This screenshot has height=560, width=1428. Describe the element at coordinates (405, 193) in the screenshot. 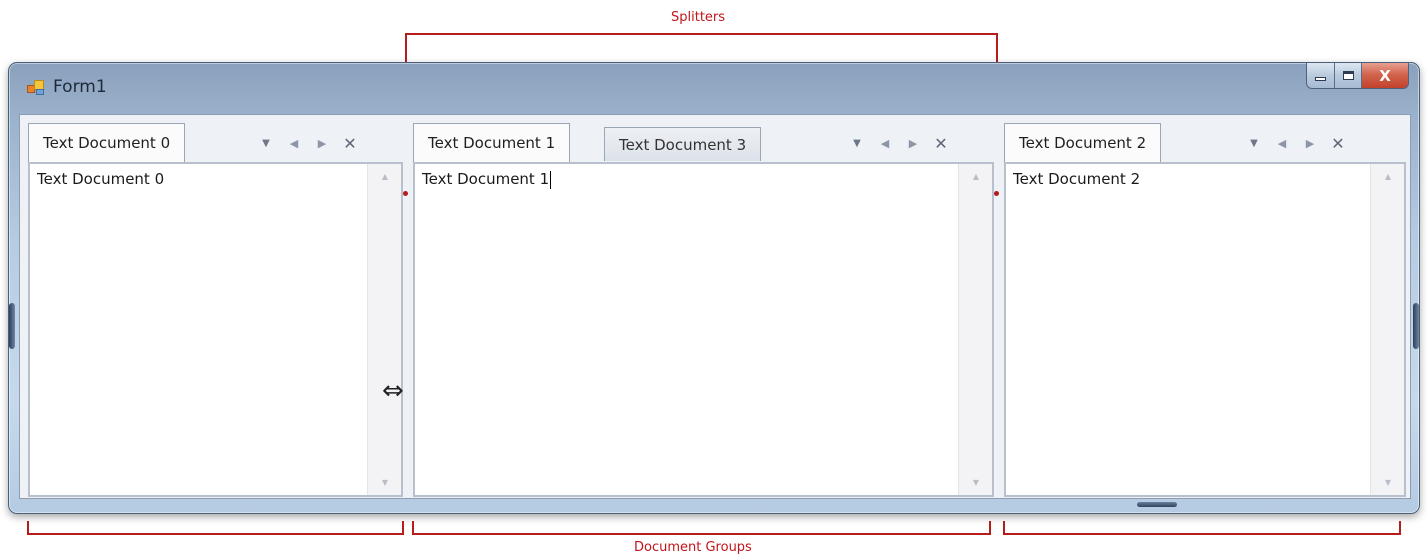

I see `splitter-1-marker` at that location.